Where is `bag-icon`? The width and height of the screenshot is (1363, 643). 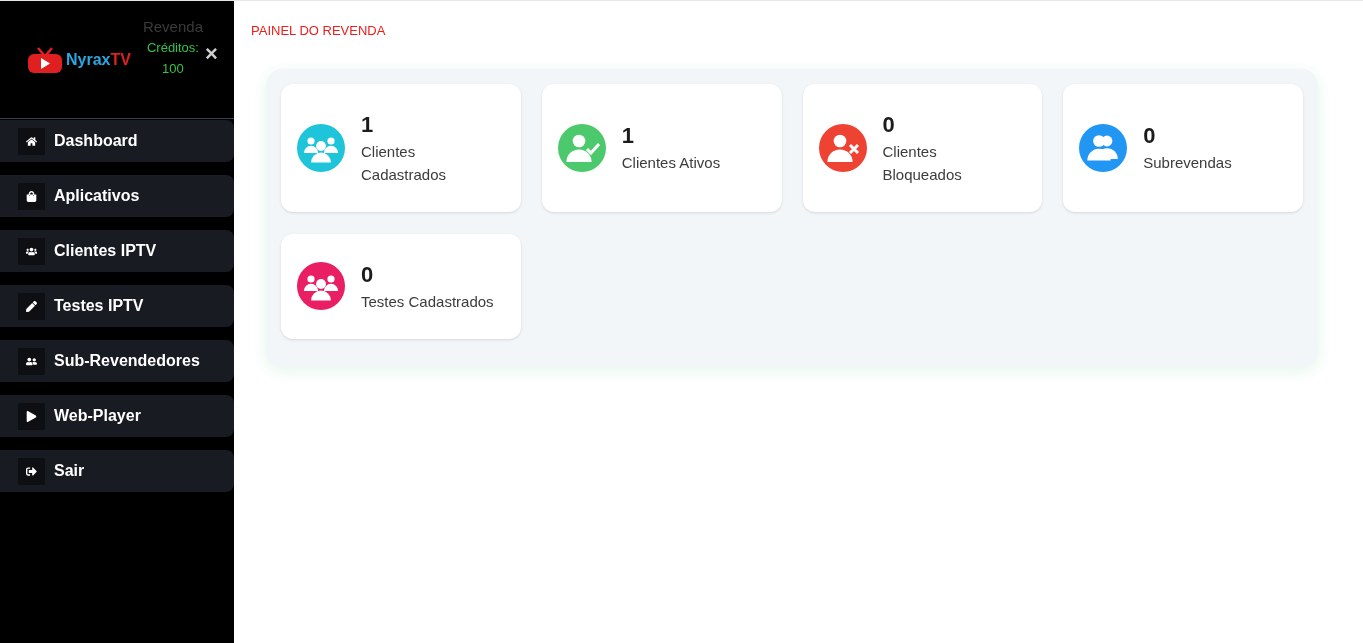
bag-icon is located at coordinates (31, 196).